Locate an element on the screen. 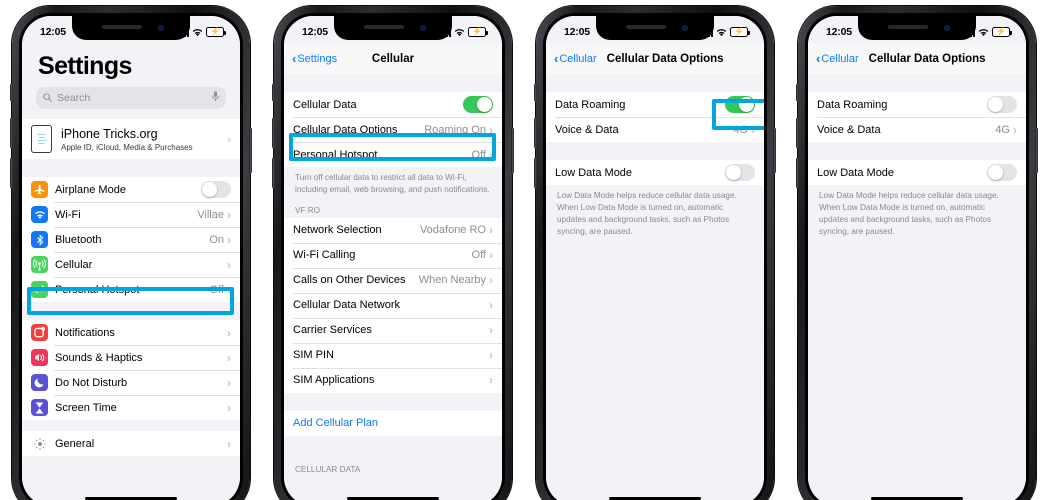 This screenshot has width=1047, height=500. list-item-cellular-data-options: Cellular Data Options Roaming On › is located at coordinates (393, 129).